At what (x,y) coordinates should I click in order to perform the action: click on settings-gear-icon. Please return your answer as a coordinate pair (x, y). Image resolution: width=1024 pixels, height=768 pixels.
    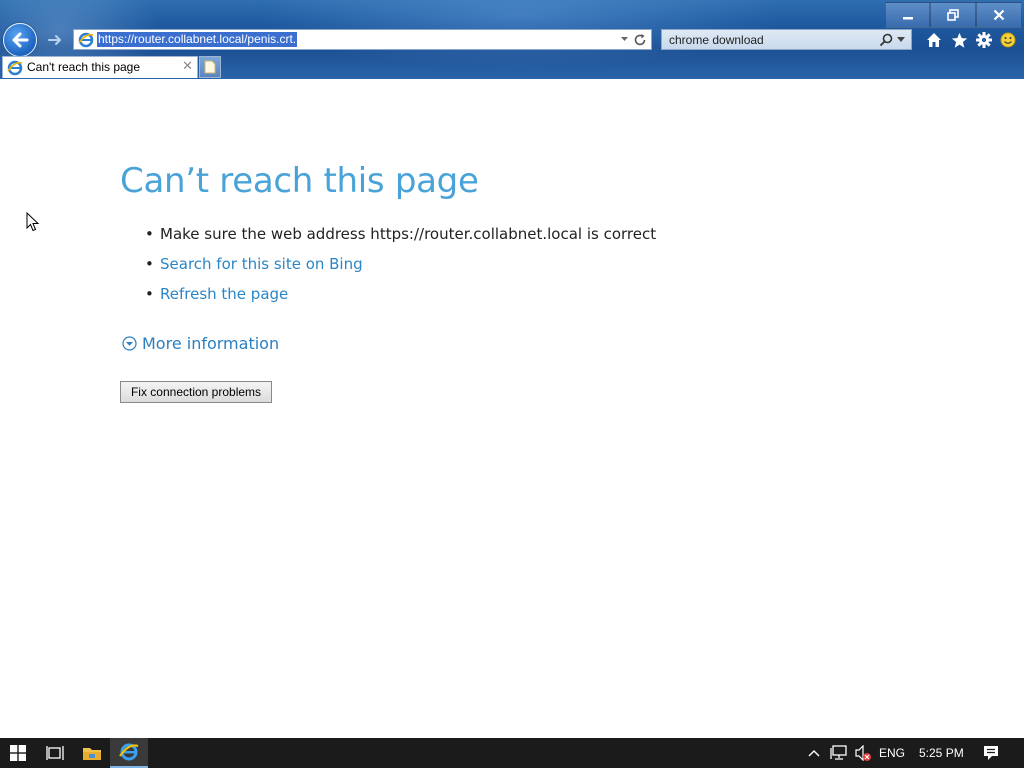
    Looking at the image, I should click on (984, 40).